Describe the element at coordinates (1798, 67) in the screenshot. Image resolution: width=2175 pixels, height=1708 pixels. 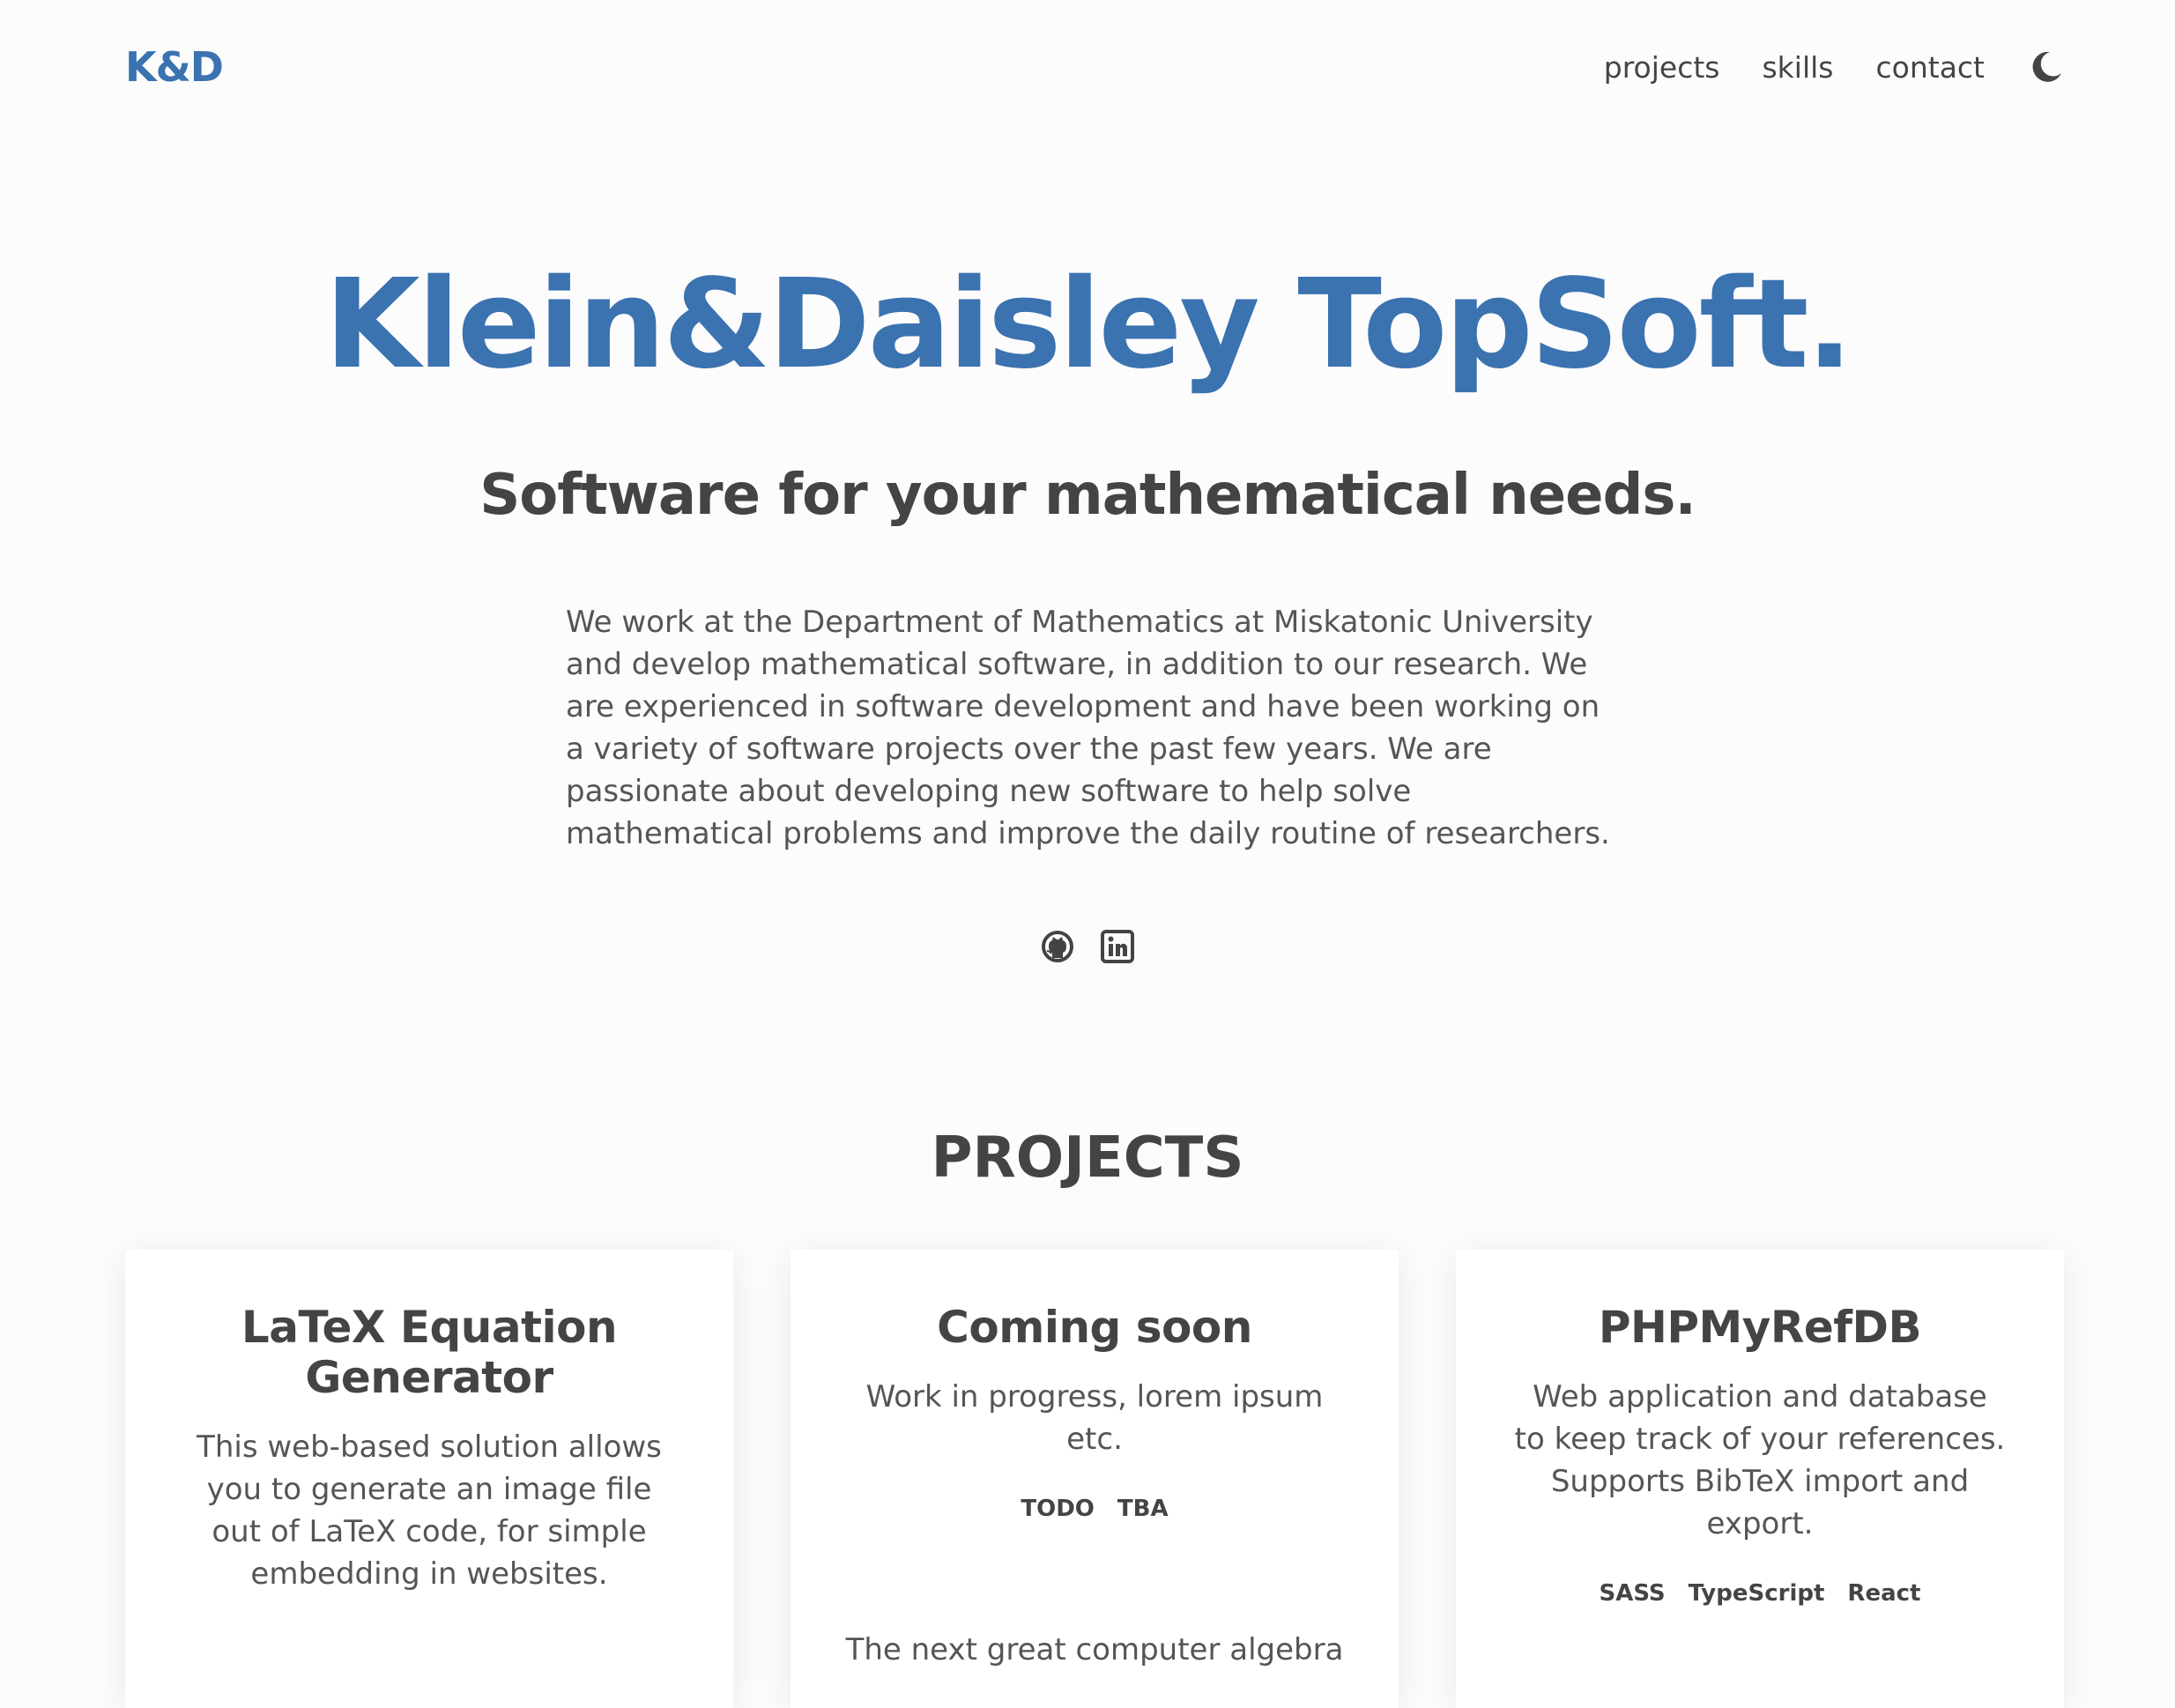
I see `nav-link-skills: skills` at that location.